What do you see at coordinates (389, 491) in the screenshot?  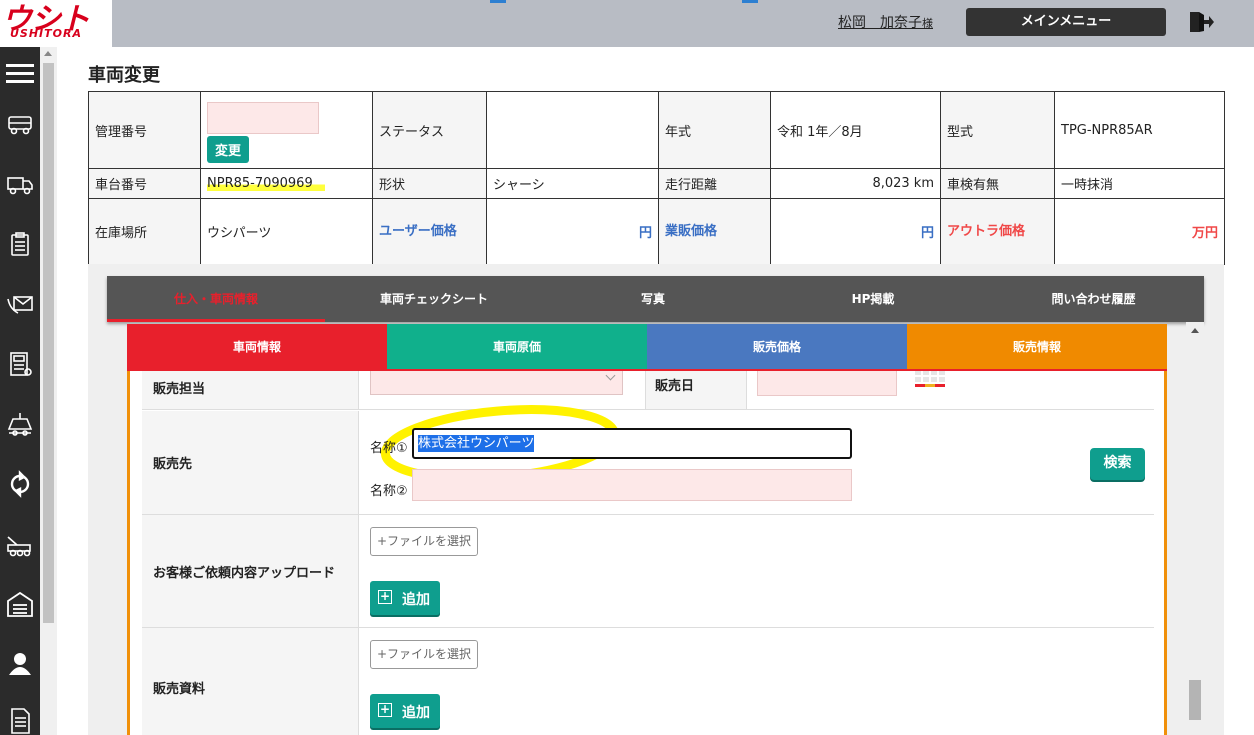 I see `name2-label: 名称②` at bounding box center [389, 491].